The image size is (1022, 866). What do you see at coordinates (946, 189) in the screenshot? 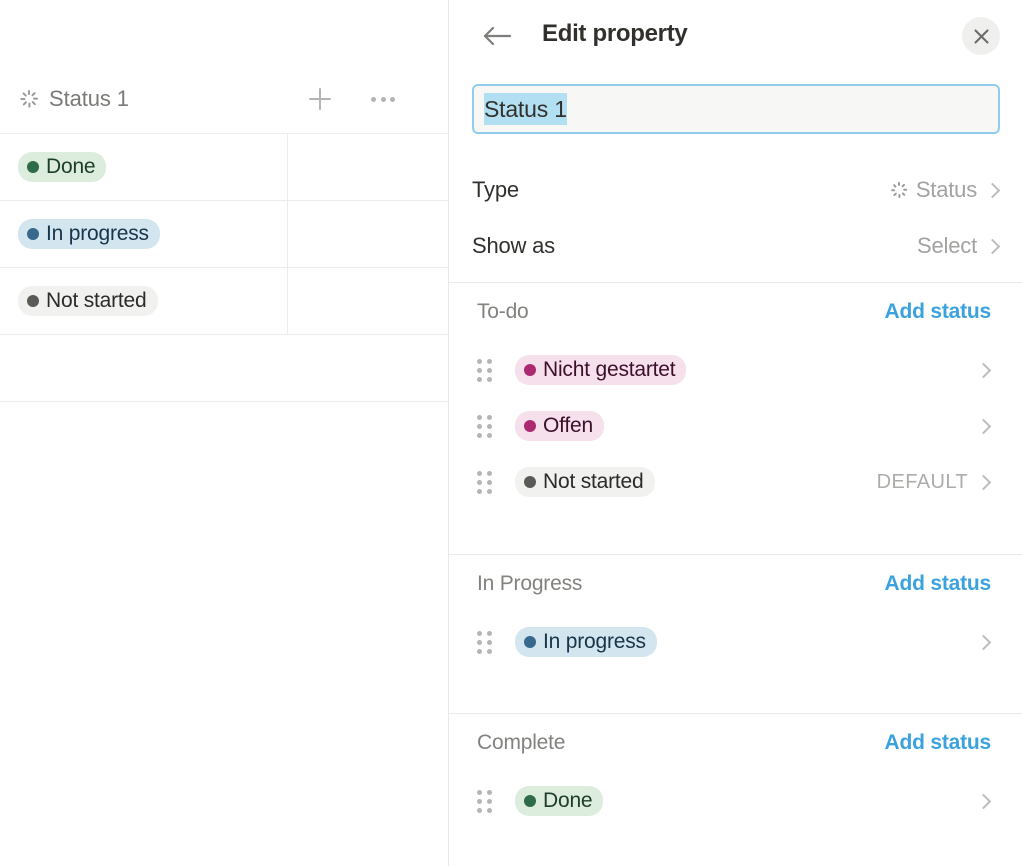
I see `property-type-value: Status` at bounding box center [946, 189].